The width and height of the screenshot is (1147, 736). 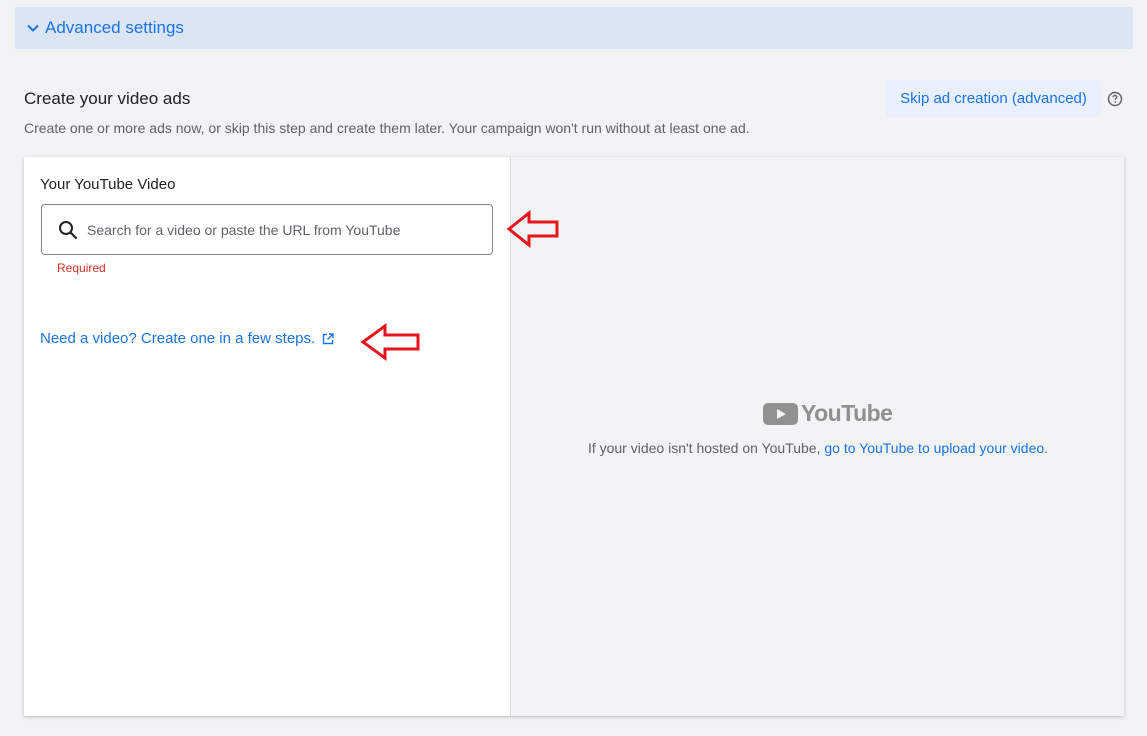 I want to click on help-icon, so click(x=1115, y=99).